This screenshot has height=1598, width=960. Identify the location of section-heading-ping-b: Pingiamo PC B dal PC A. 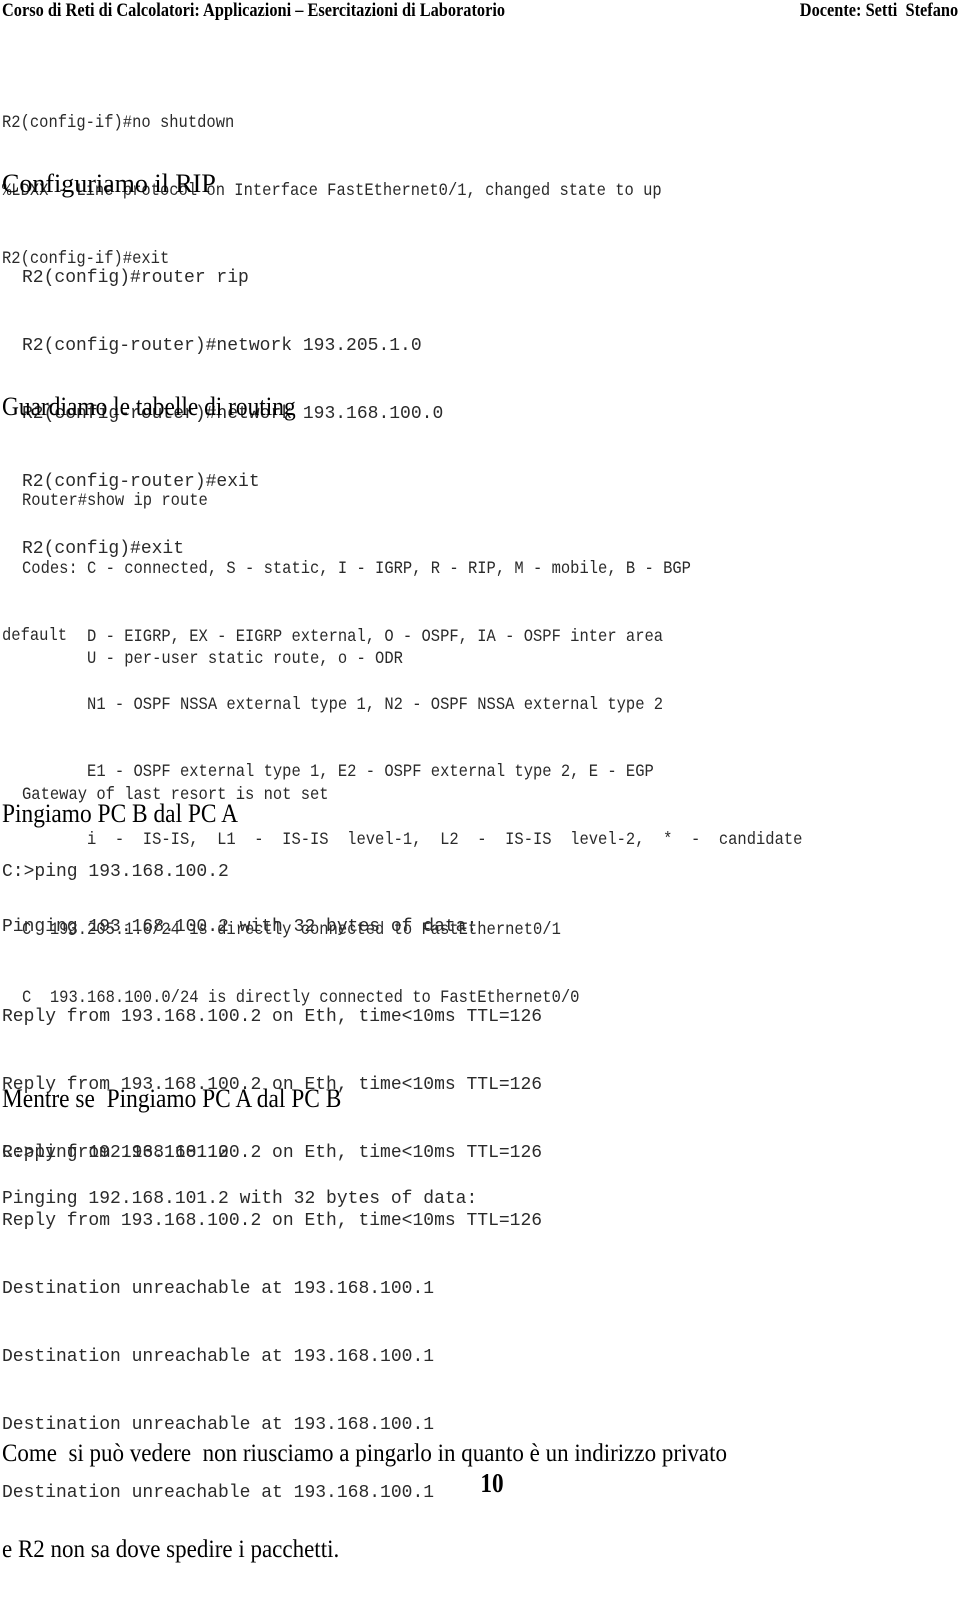
(120, 813).